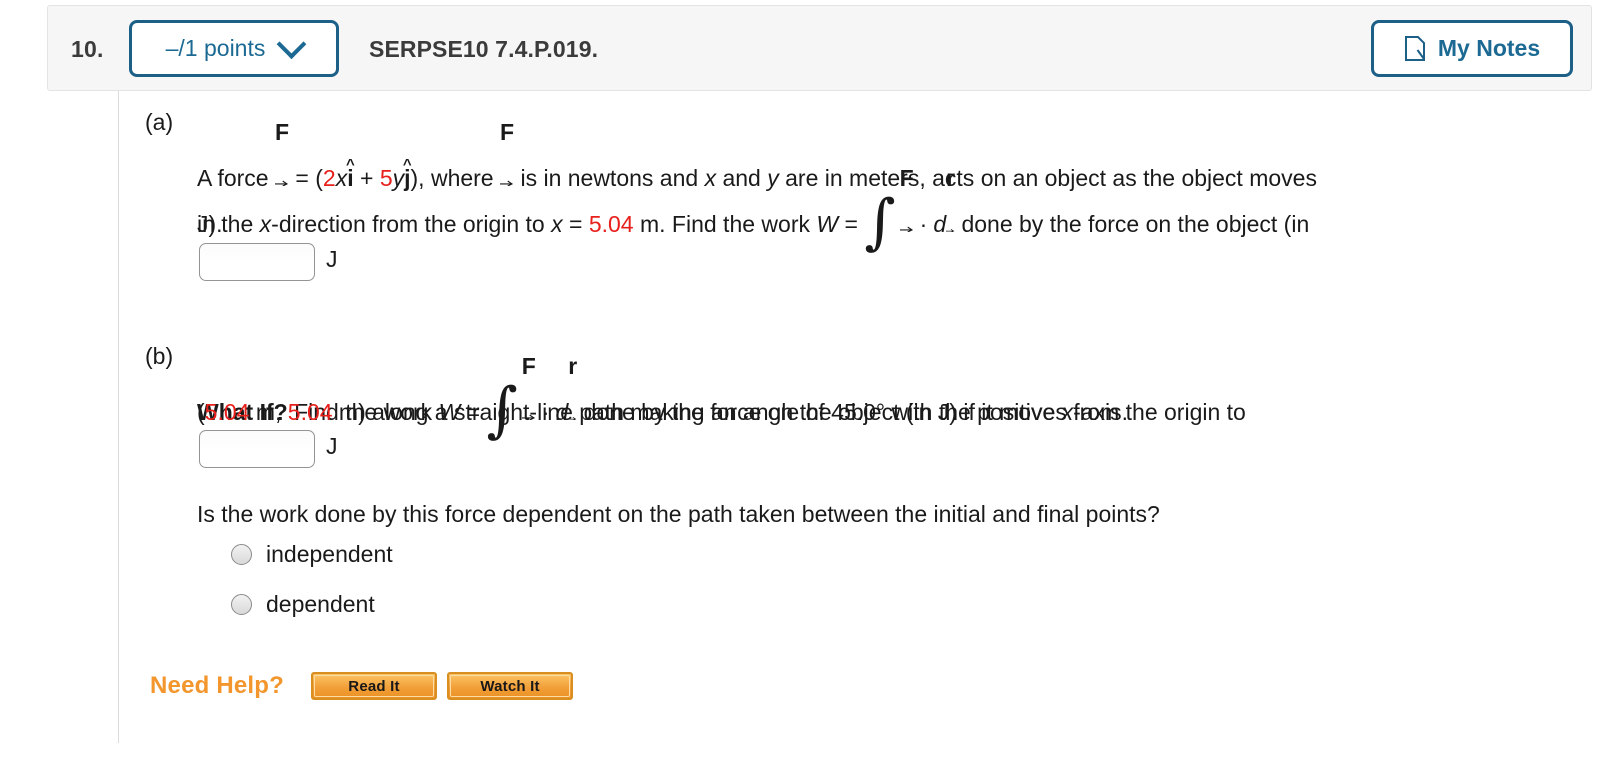 The width and height of the screenshot is (1620, 770). What do you see at coordinates (1101, 412) in the screenshot?
I see `part-b-axis: -axis.` at bounding box center [1101, 412].